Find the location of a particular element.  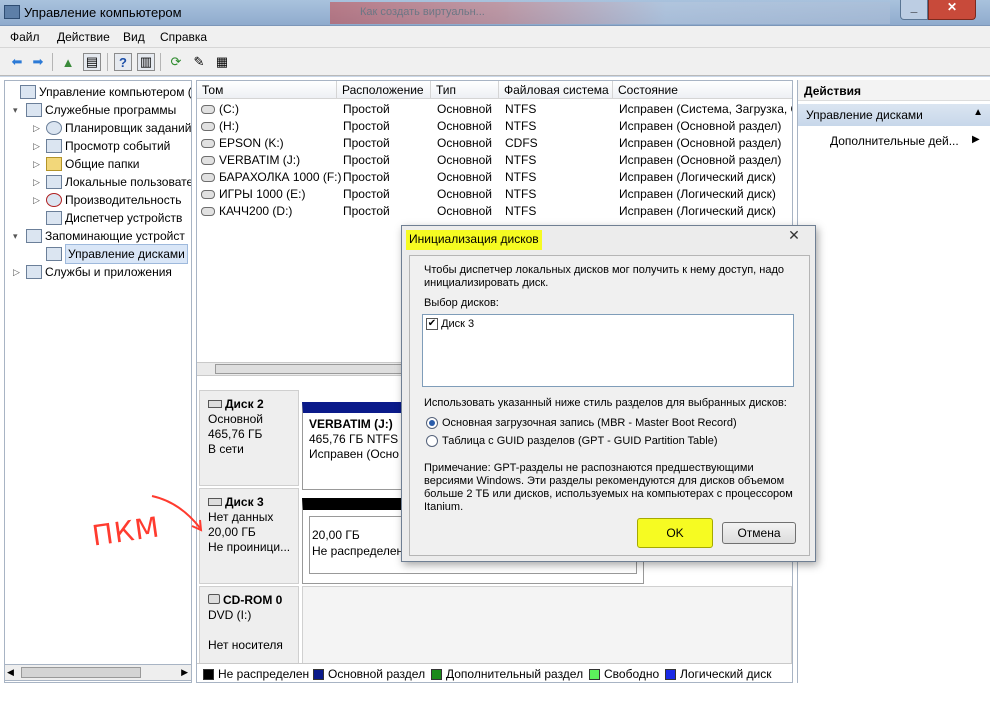

select-disks-label: Выбор дисков: is located at coordinates (461, 303).